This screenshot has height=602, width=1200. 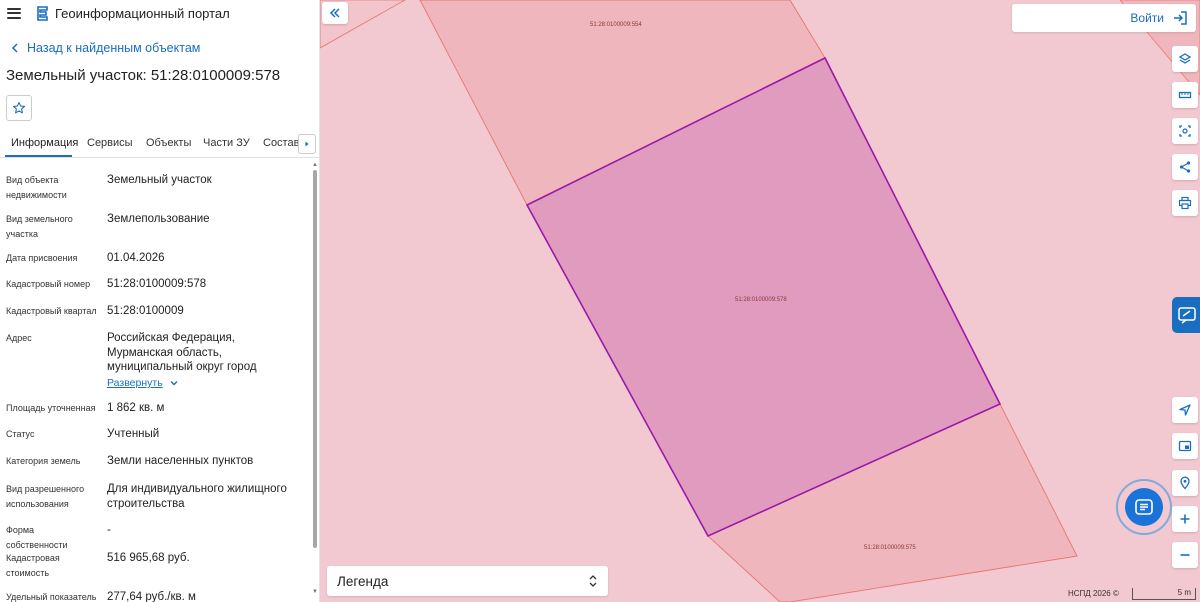 What do you see at coordinates (48, 284) in the screenshot?
I see `property-label: Кадастровый номер` at bounding box center [48, 284].